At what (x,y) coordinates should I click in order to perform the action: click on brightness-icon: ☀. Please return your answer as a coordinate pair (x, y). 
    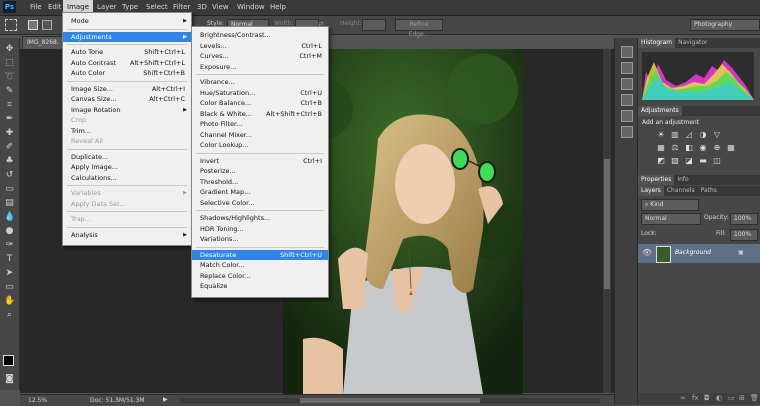
    Looking at the image, I should click on (661, 135).